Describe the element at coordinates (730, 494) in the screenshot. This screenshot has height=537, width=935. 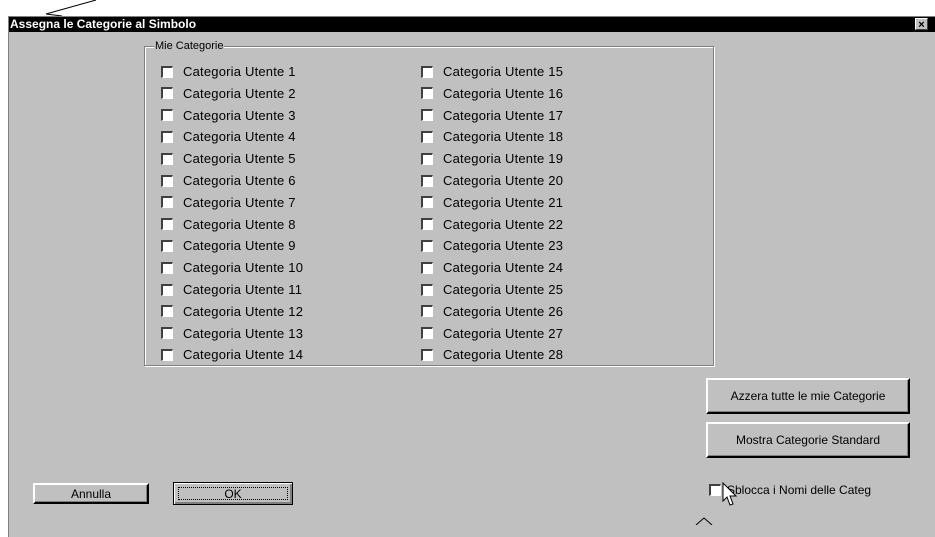
I see `mouse-pointer-icon` at that location.